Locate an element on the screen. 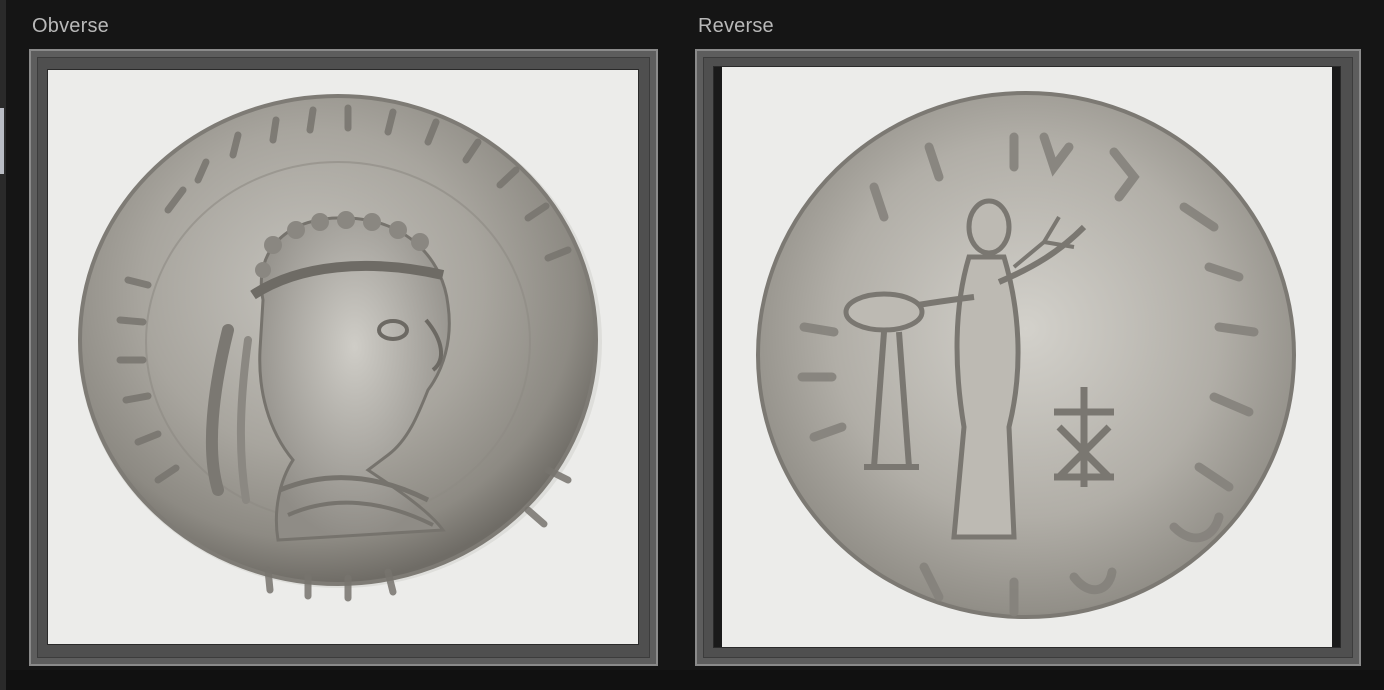 The height and width of the screenshot is (690, 1384). reverse-label: Reverse is located at coordinates (736, 26).